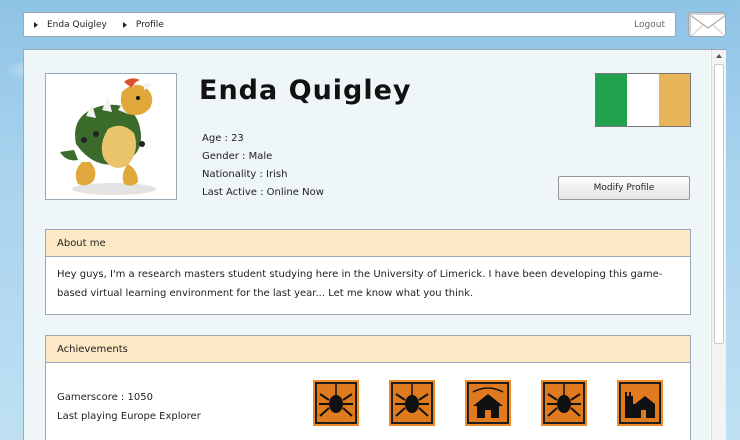 Image resolution: width=740 pixels, height=440 pixels. What do you see at coordinates (719, 56) in the screenshot?
I see `scroll-up-arrow-icon` at bounding box center [719, 56].